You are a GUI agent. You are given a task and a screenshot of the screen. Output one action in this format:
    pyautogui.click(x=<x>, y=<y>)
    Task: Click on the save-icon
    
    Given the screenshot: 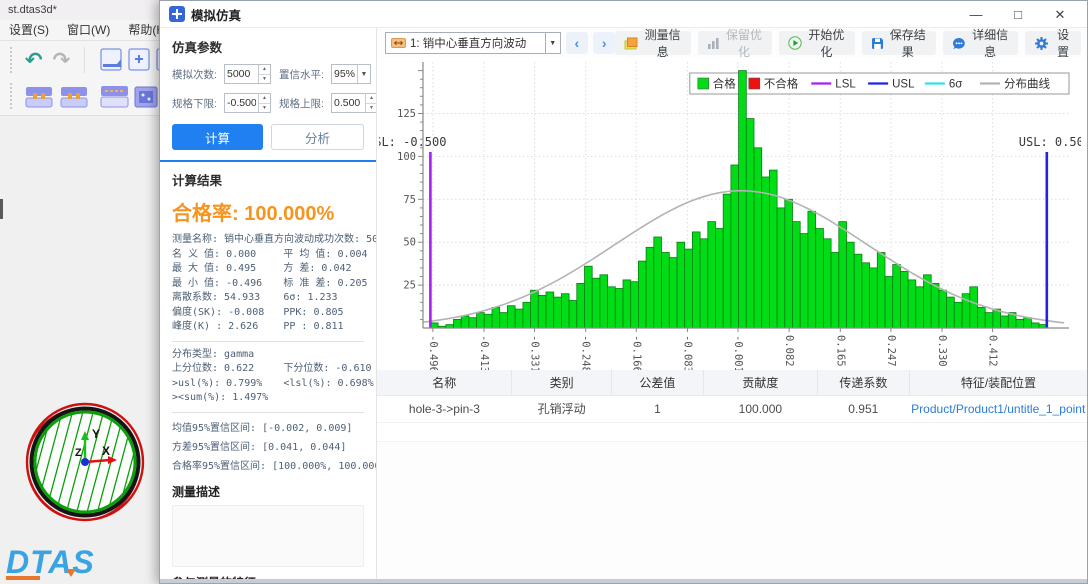 What is the action you would take?
    pyautogui.click(x=877, y=43)
    